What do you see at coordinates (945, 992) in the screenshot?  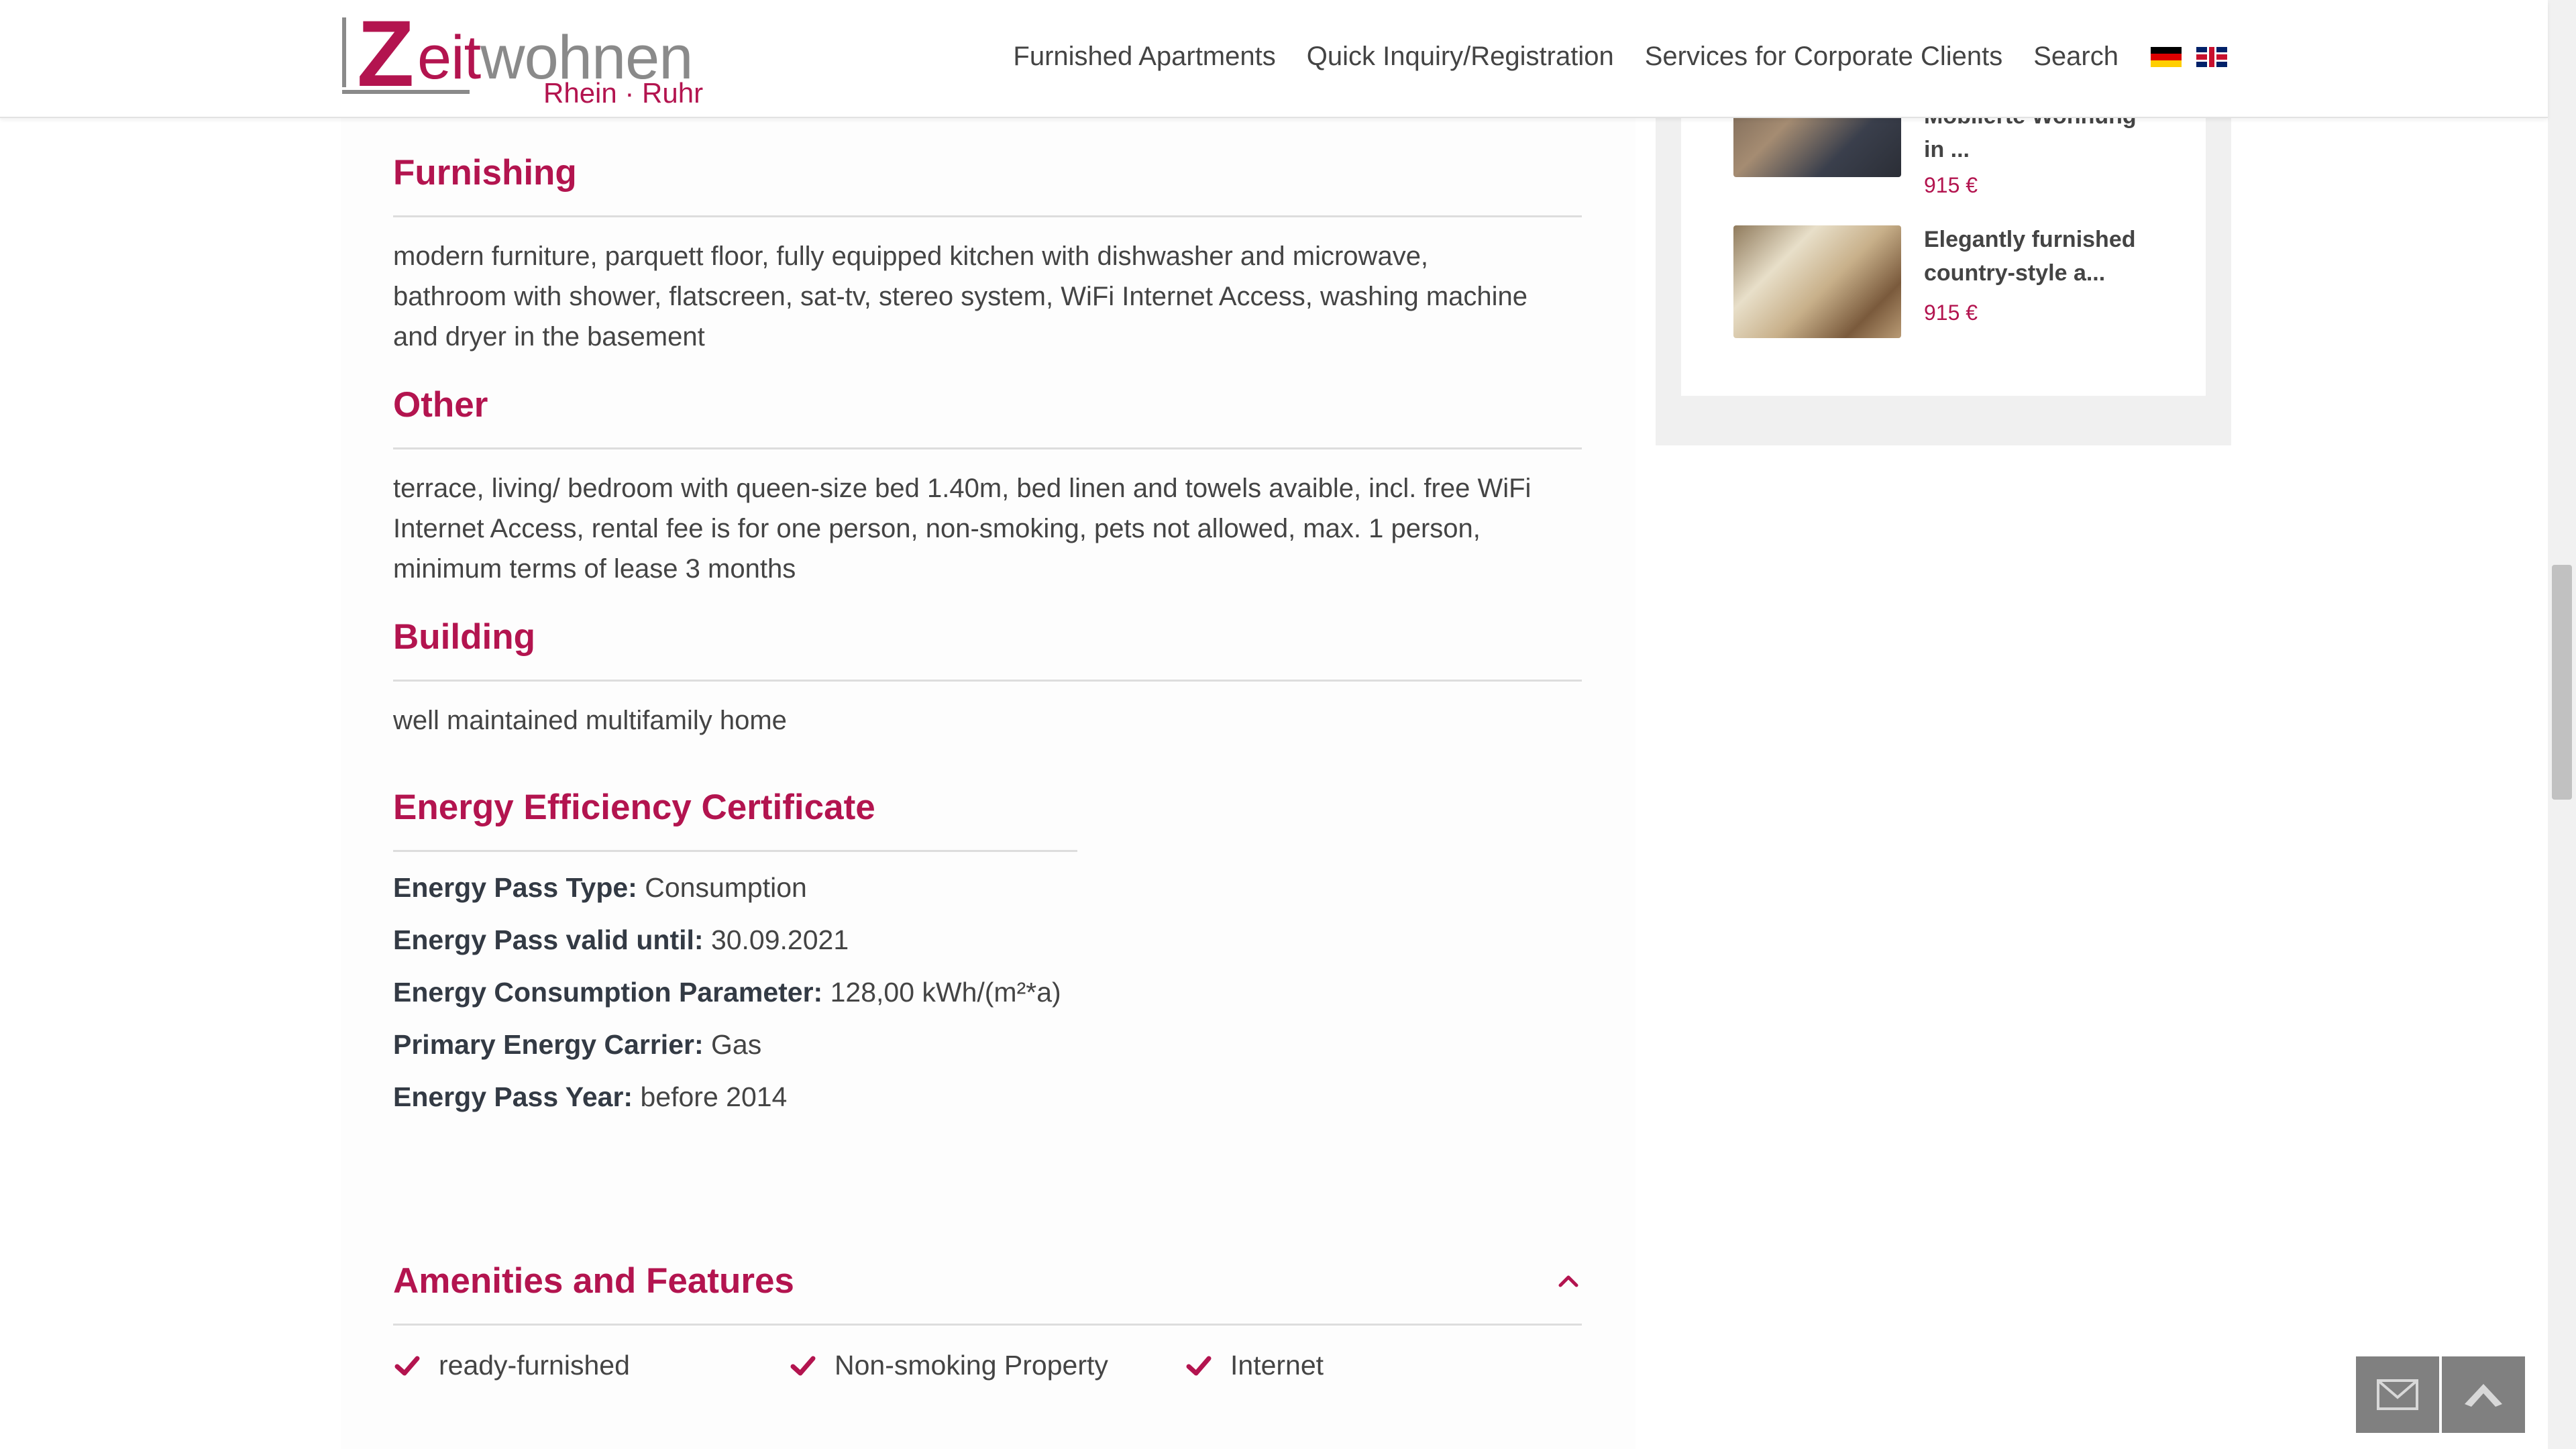 I see `energy-value: 128,00 kWh/(m²*a)` at bounding box center [945, 992].